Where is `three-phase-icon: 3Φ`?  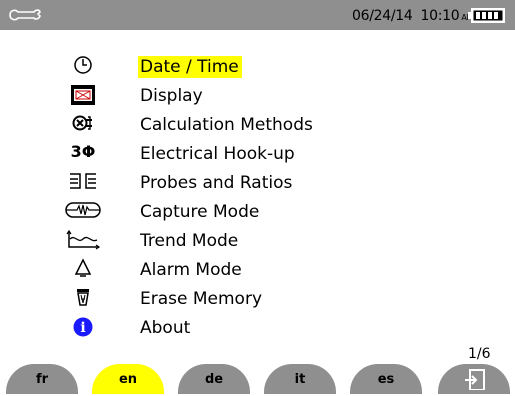
three-phase-icon: 3Φ is located at coordinates (83, 151).